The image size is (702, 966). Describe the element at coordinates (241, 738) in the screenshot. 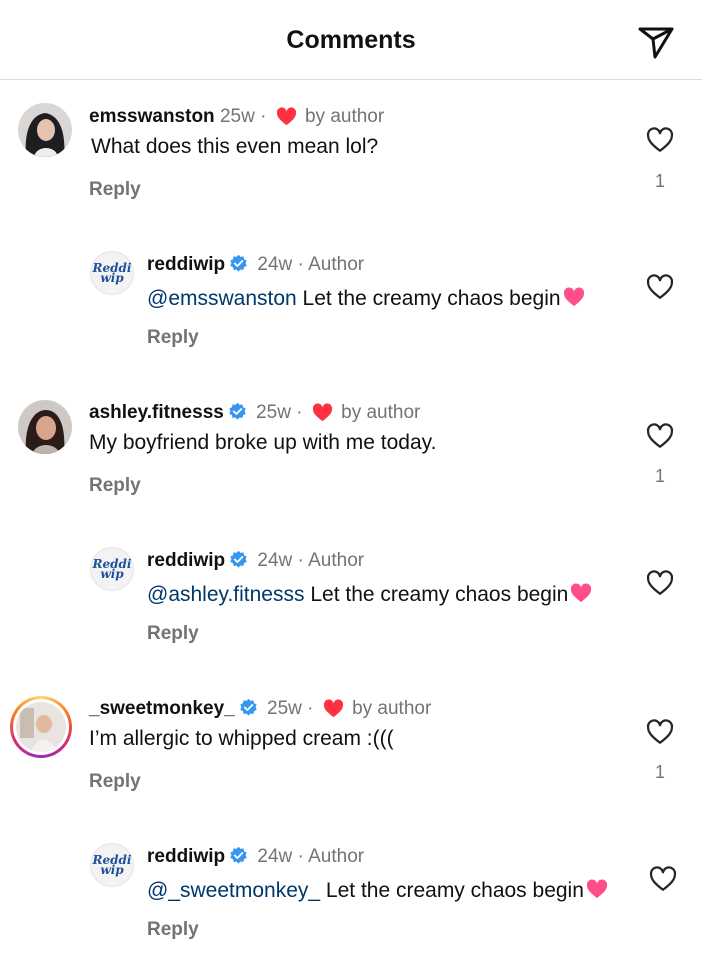

I see `comment-text: I’m allergic to whipped cream :(((` at that location.